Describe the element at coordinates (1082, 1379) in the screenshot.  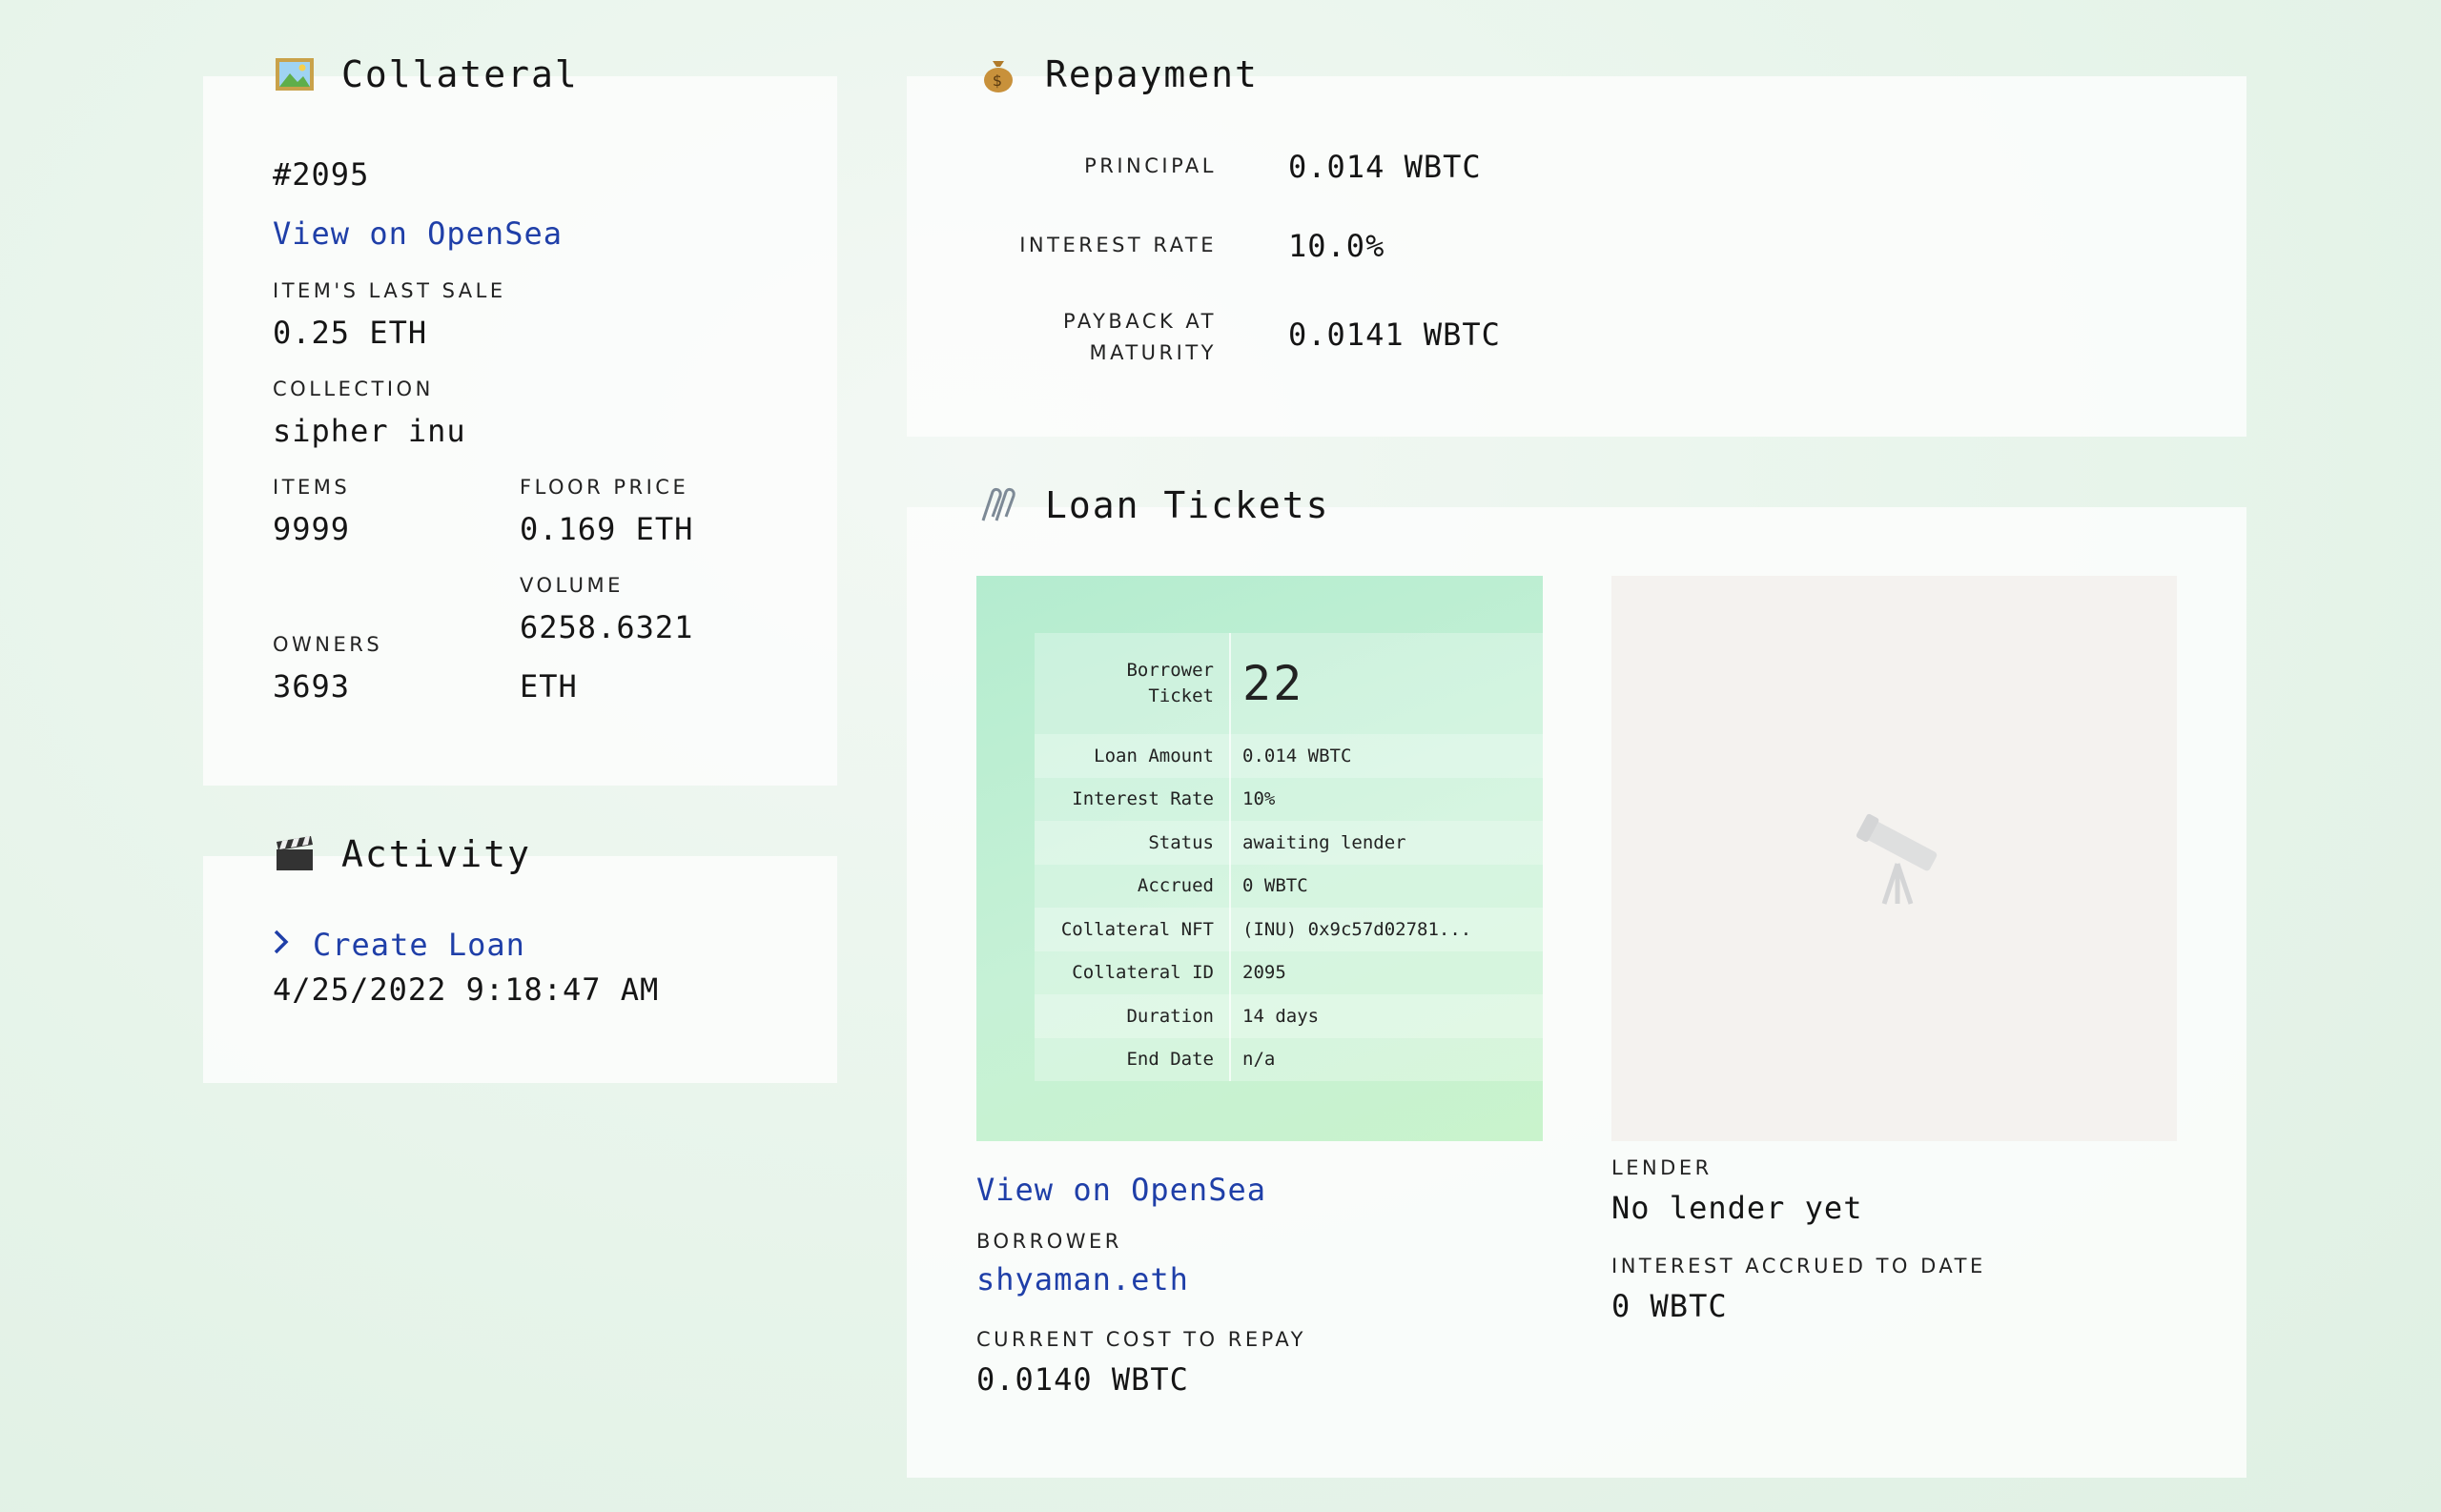
I see `current-cost-value: 0.0140 WBTC` at that location.